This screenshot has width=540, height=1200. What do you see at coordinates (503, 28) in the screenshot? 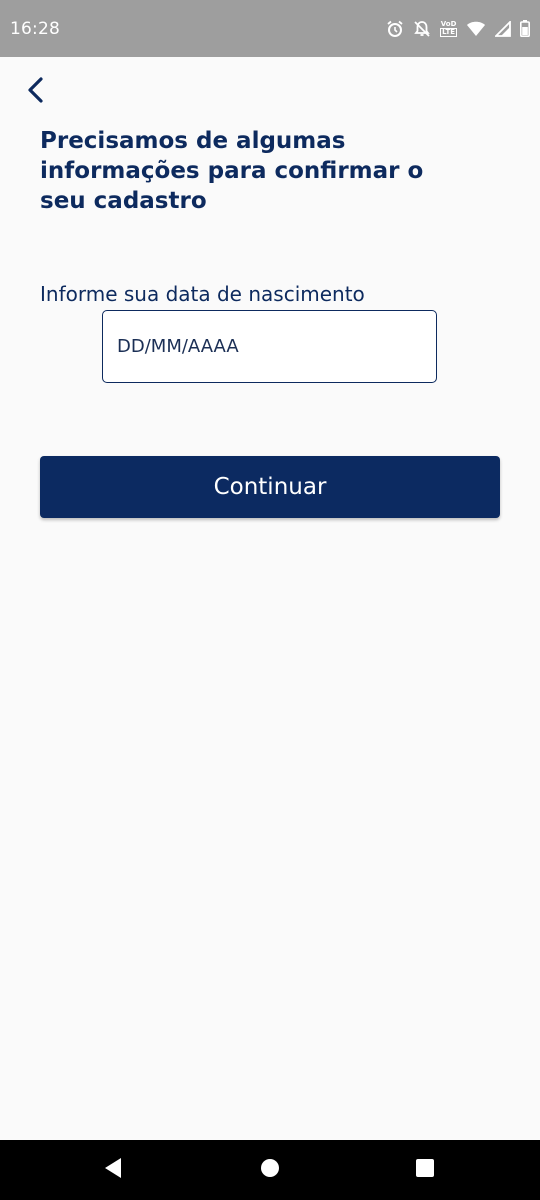
I see `cell-signal-icon` at bounding box center [503, 28].